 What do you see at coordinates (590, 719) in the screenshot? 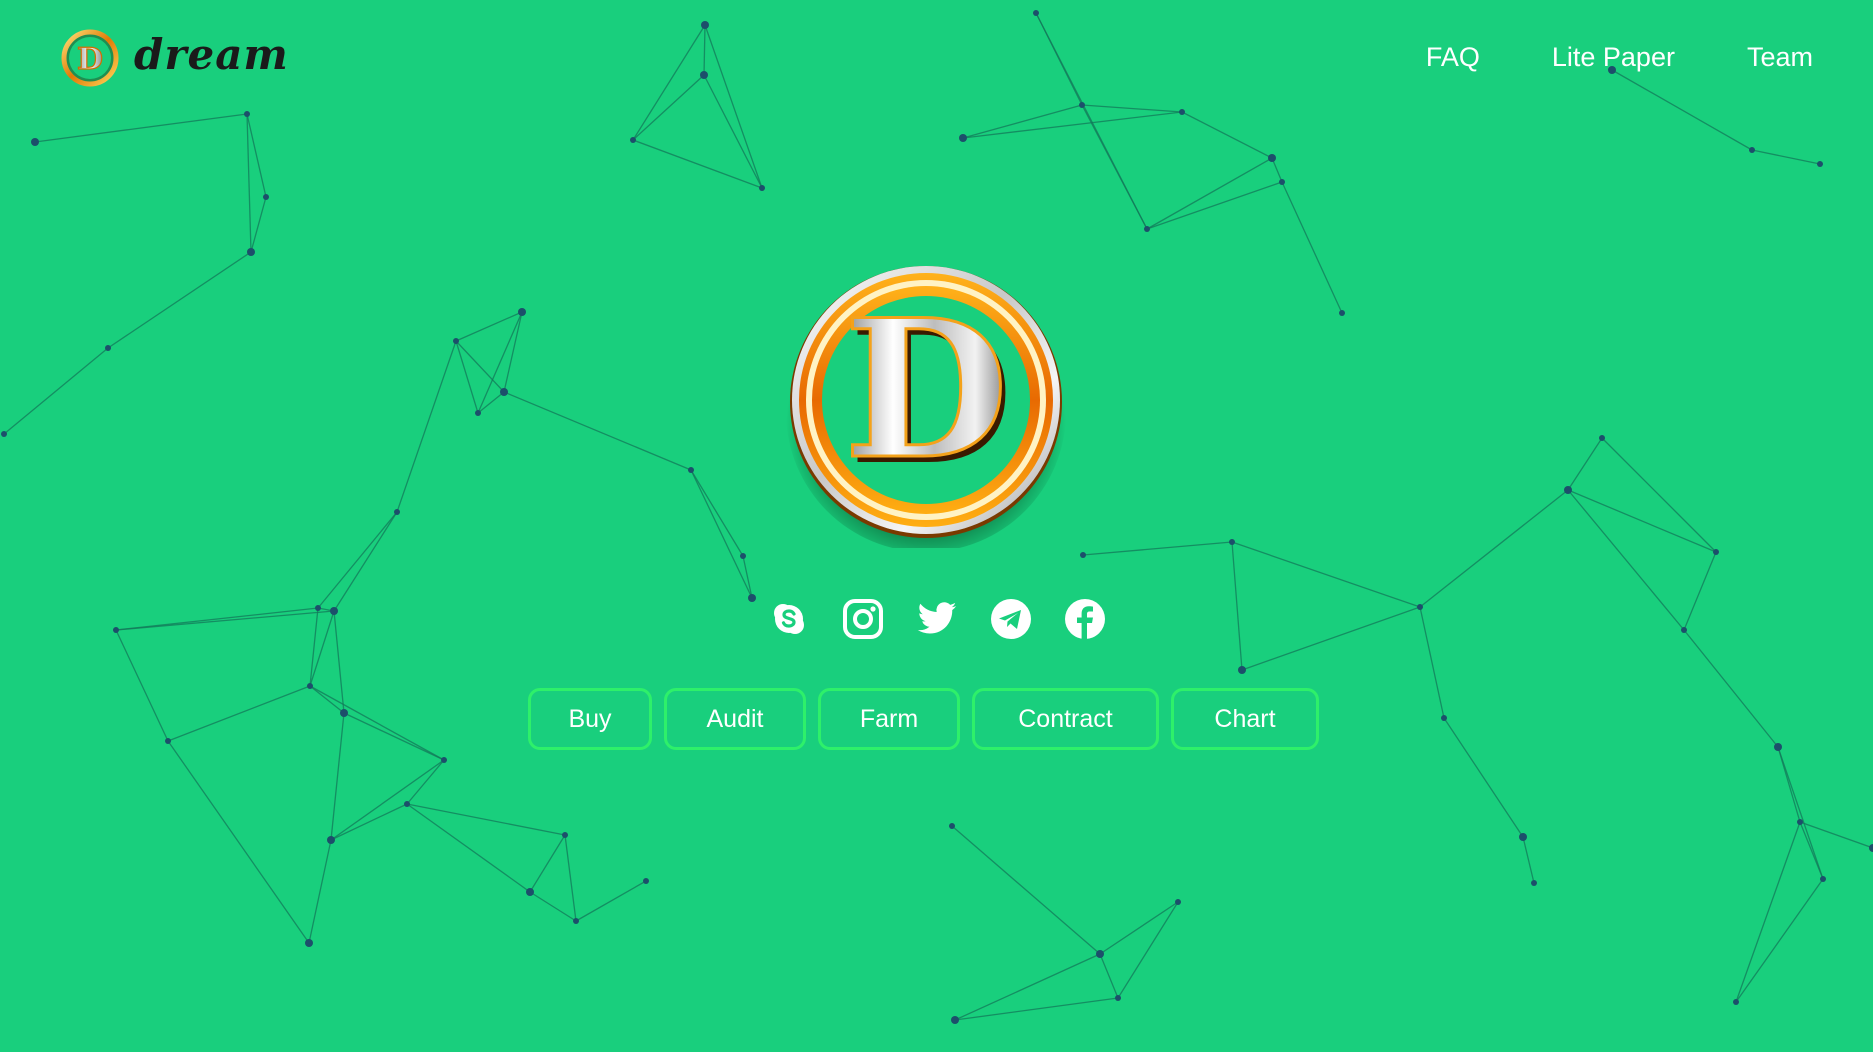
I see `buy-button: Buy` at bounding box center [590, 719].